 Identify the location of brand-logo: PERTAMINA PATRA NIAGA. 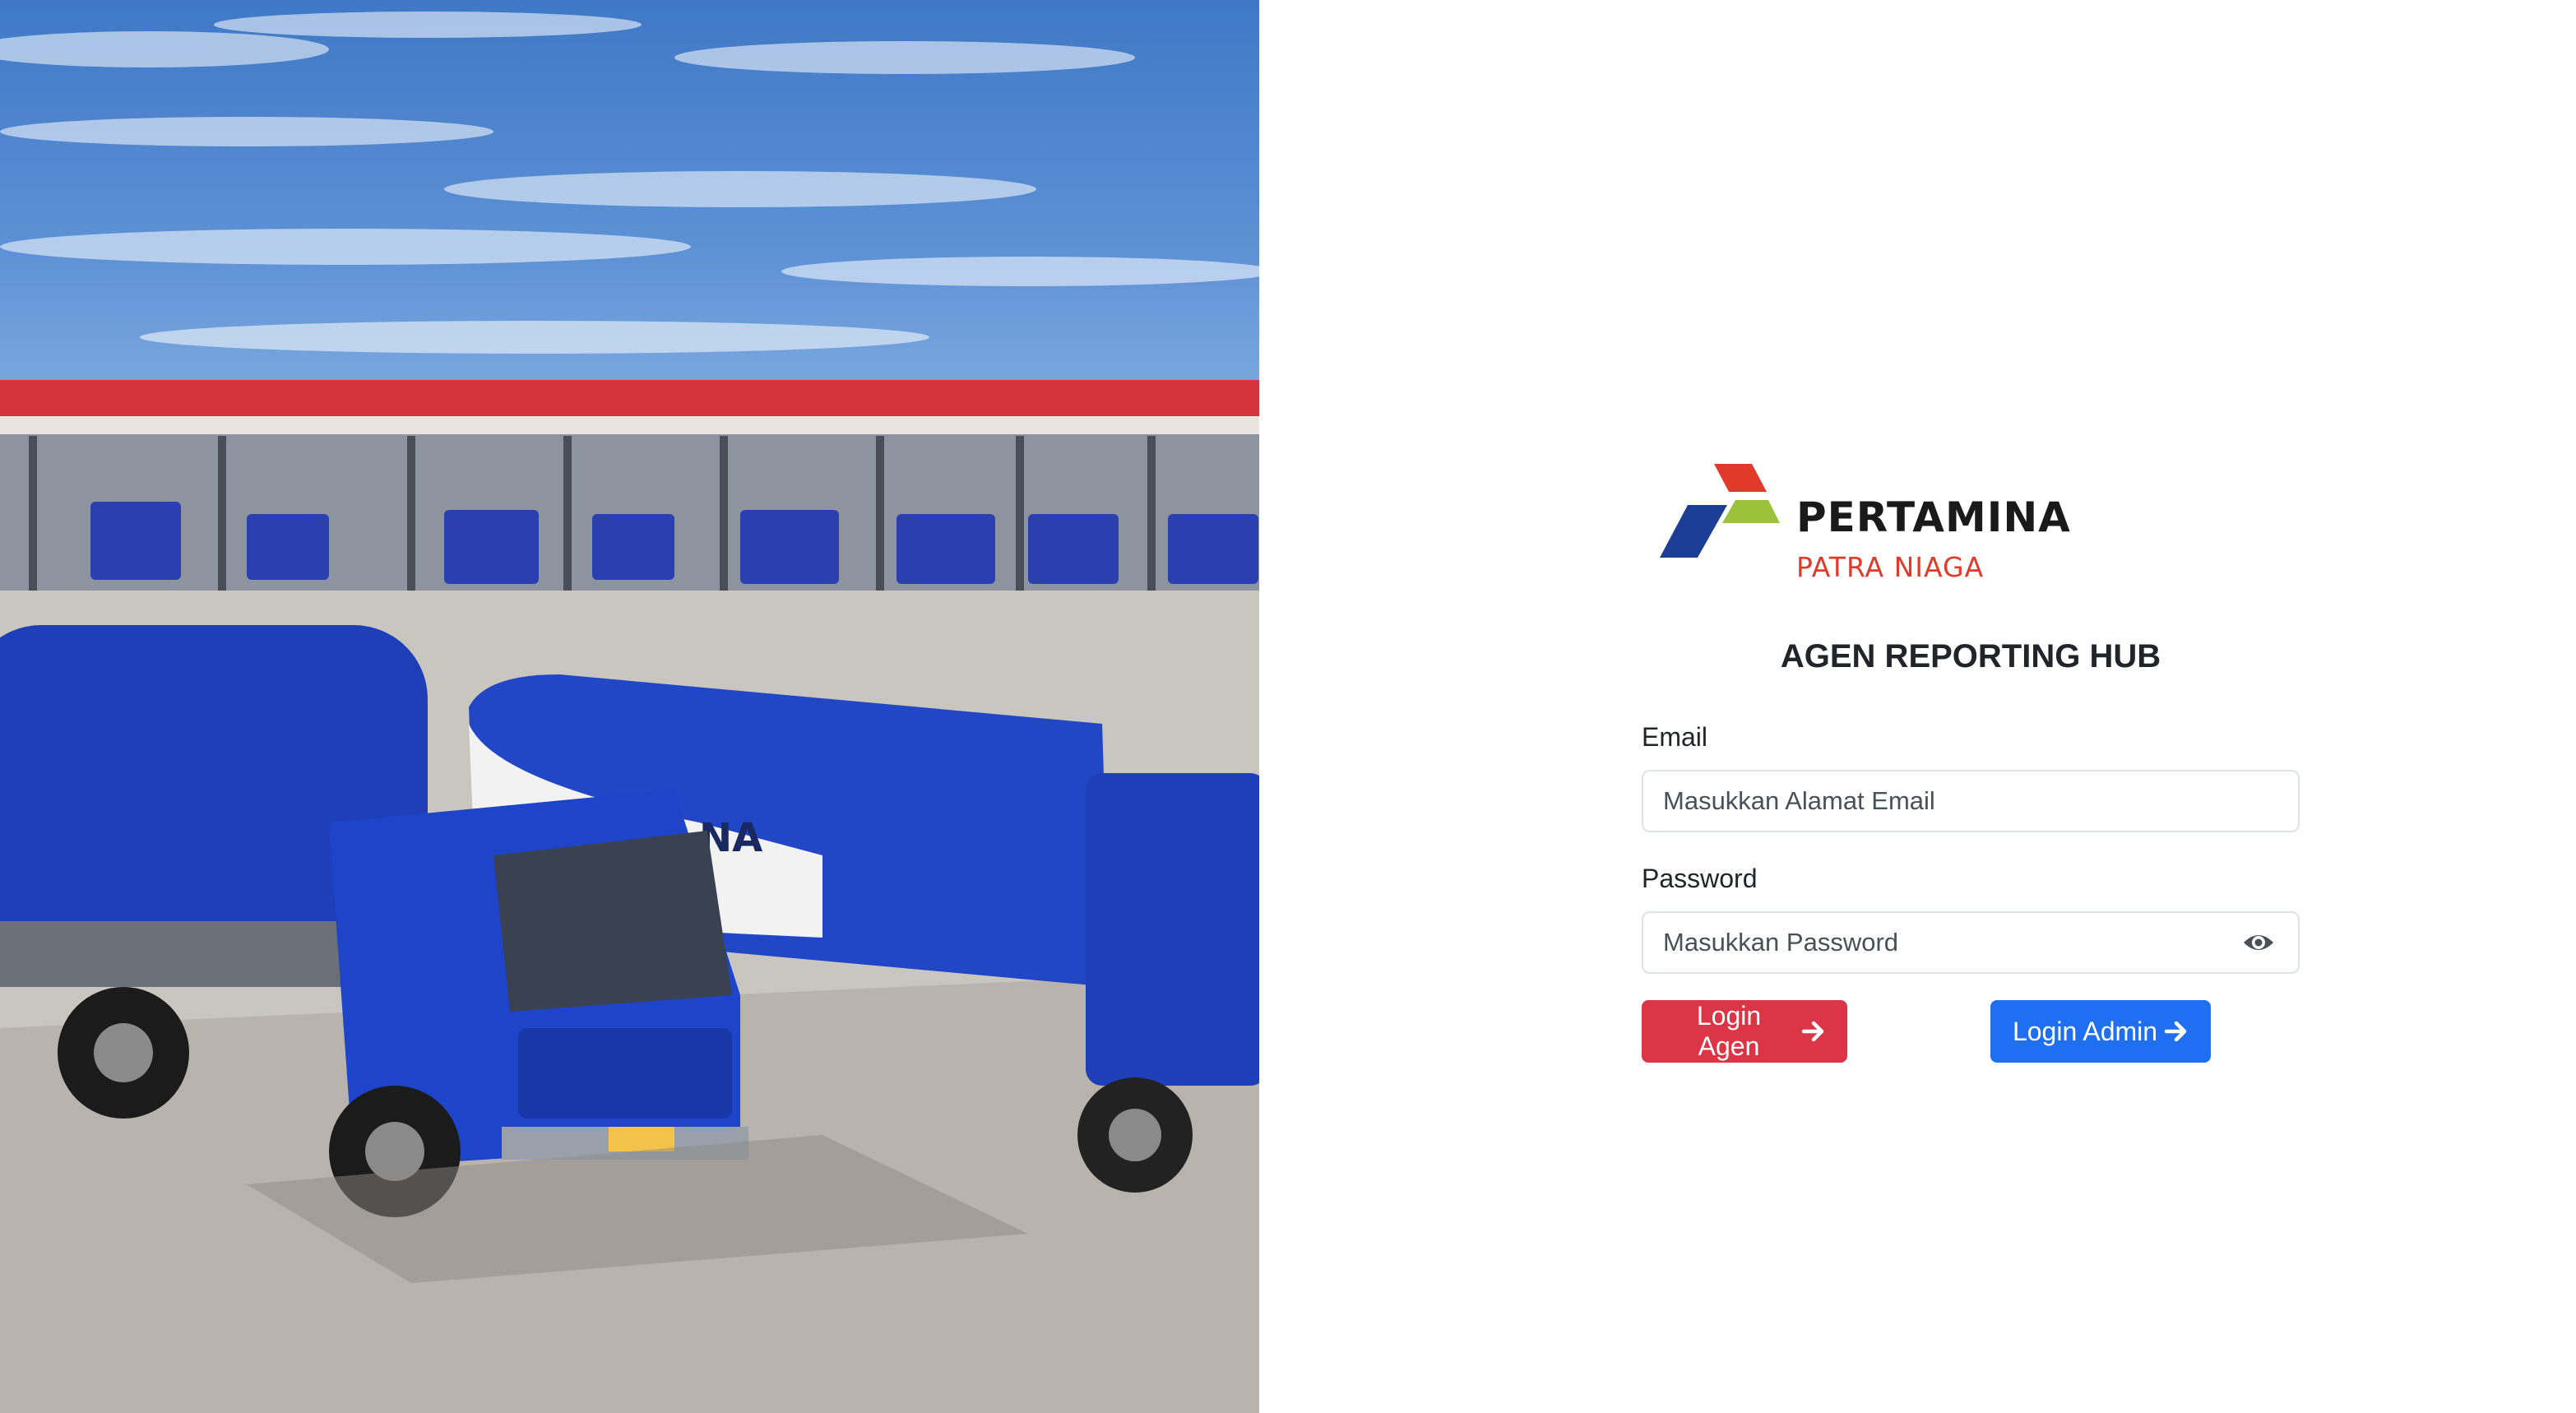
(1861, 525).